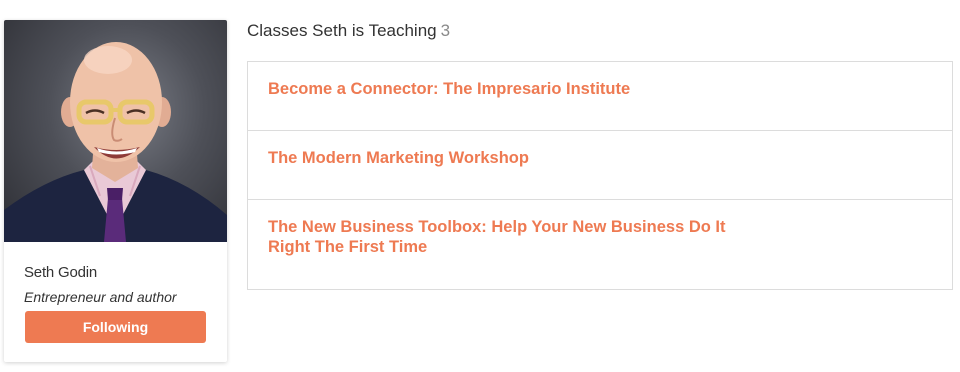  I want to click on classes-section-title: Classes Seth is Teaching 3, so click(348, 31).